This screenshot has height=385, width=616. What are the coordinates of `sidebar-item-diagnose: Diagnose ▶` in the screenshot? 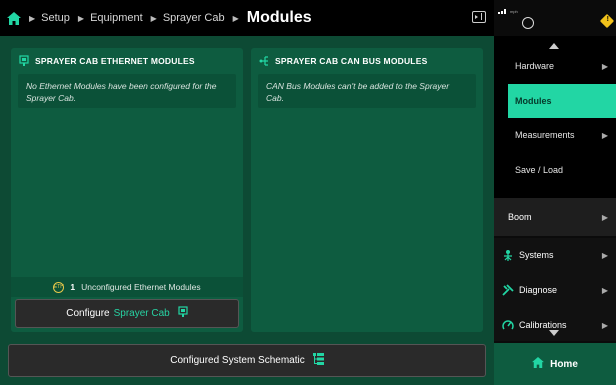 It's located at (555, 290).